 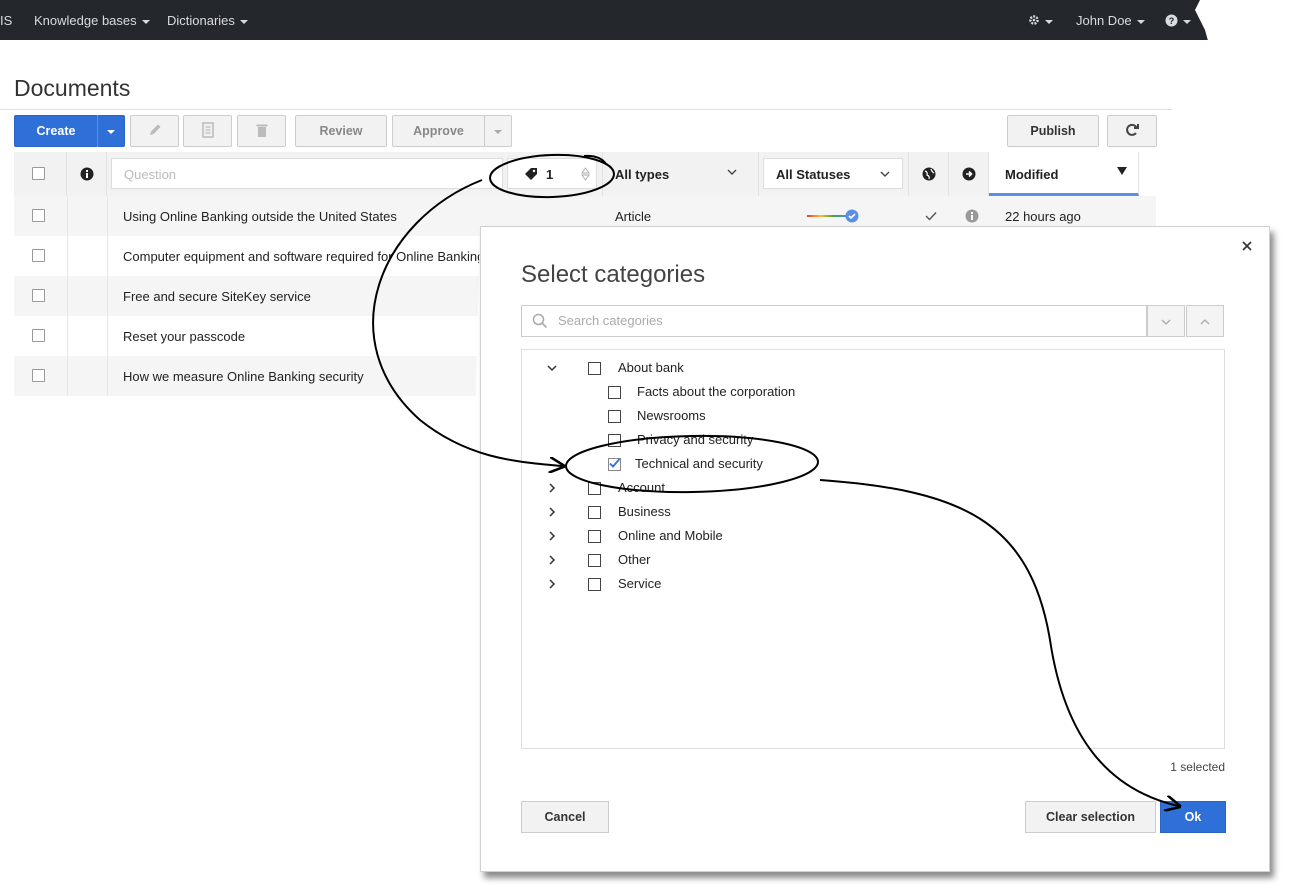 I want to click on category-search, so click(x=834, y=321).